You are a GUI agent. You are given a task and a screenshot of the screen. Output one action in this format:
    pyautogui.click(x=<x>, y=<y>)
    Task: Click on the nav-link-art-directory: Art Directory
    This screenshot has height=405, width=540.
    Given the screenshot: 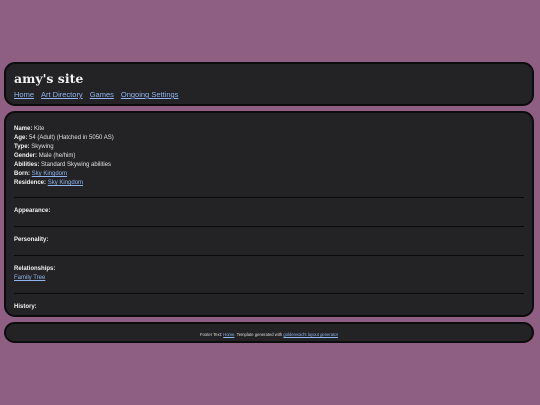 What is the action you would take?
    pyautogui.click(x=62, y=94)
    